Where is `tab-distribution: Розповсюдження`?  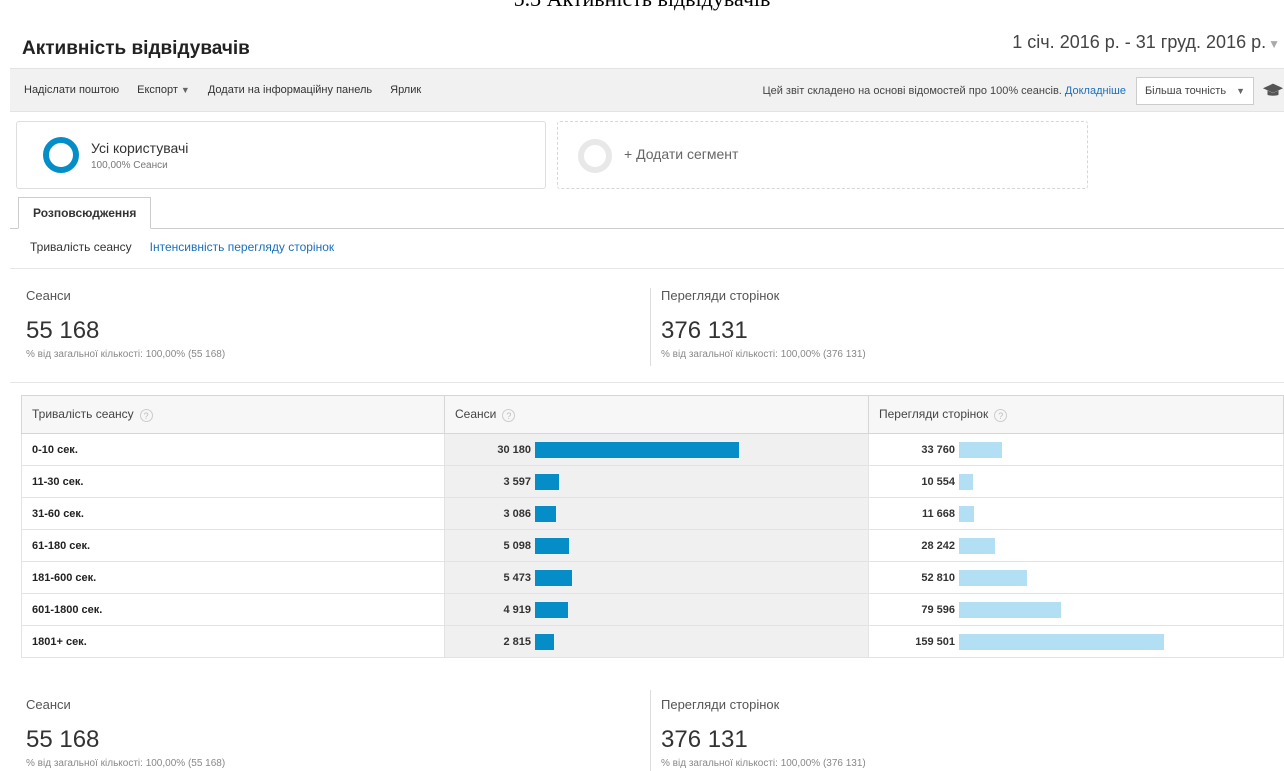 tab-distribution: Розповсюдження is located at coordinates (85, 213).